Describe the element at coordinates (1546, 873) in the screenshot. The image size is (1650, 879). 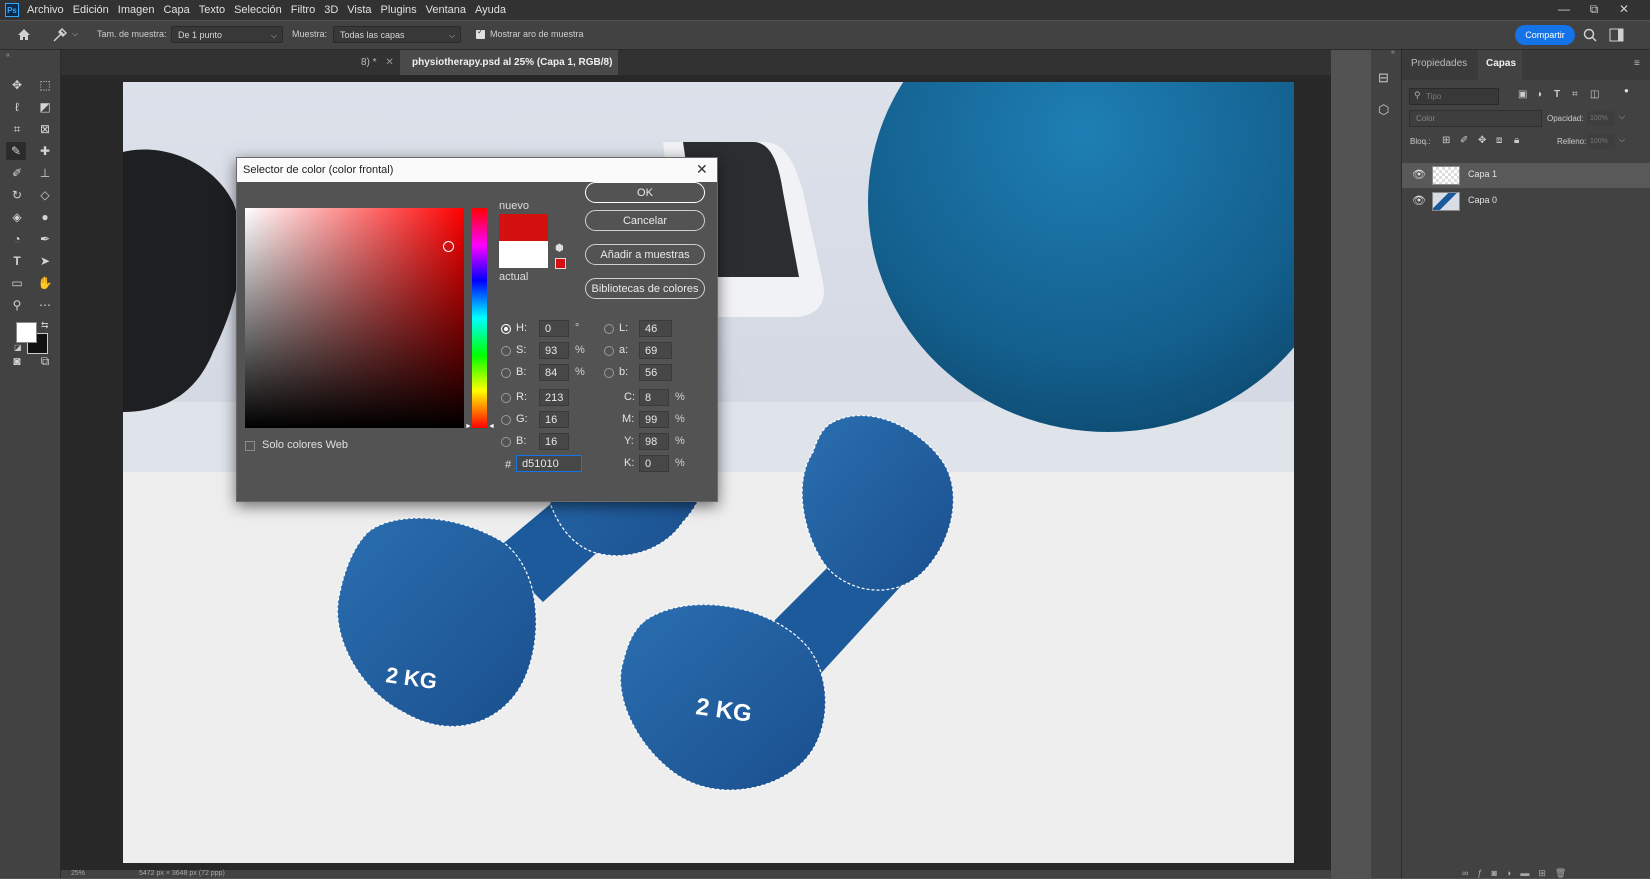
I see `new-layer-icon: ⊞` at that location.